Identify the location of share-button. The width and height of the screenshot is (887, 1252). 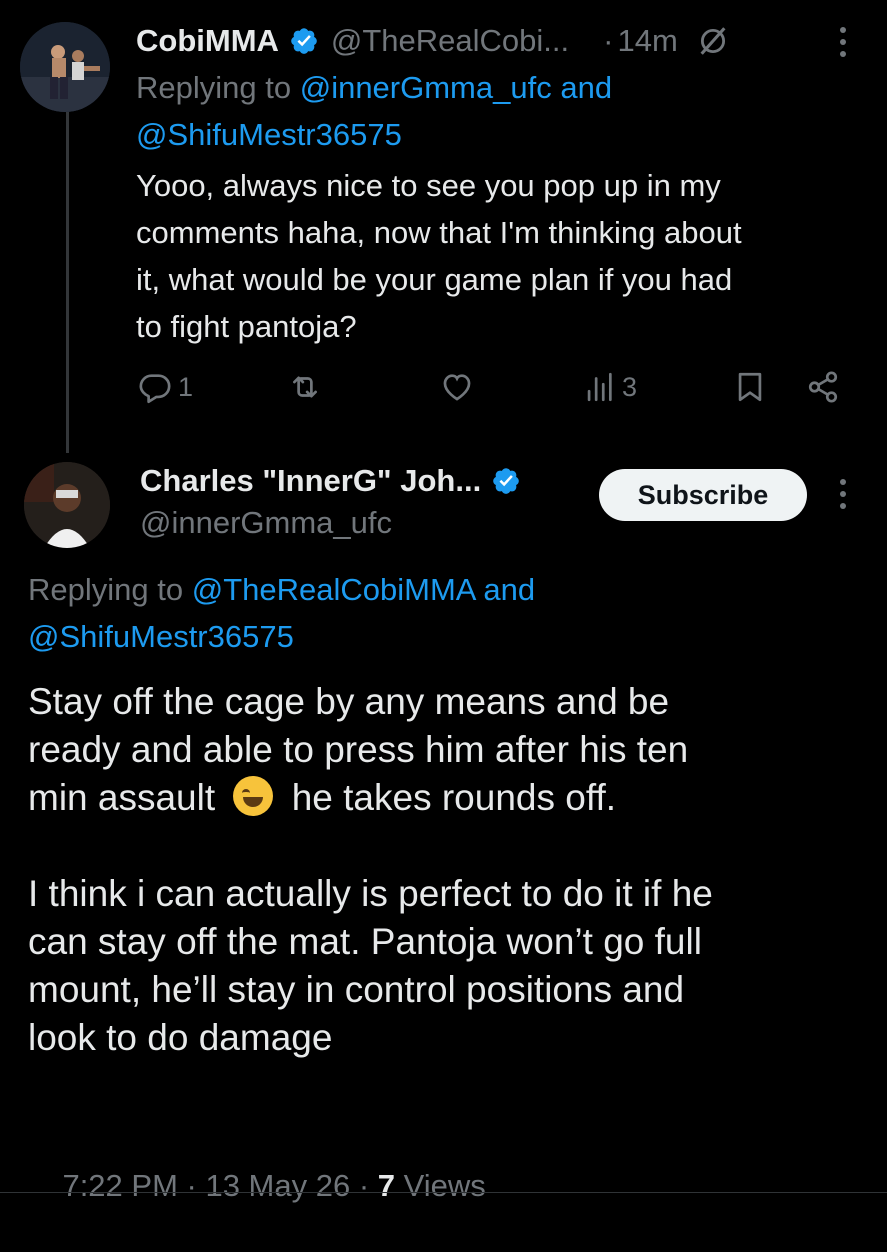
(823, 387).